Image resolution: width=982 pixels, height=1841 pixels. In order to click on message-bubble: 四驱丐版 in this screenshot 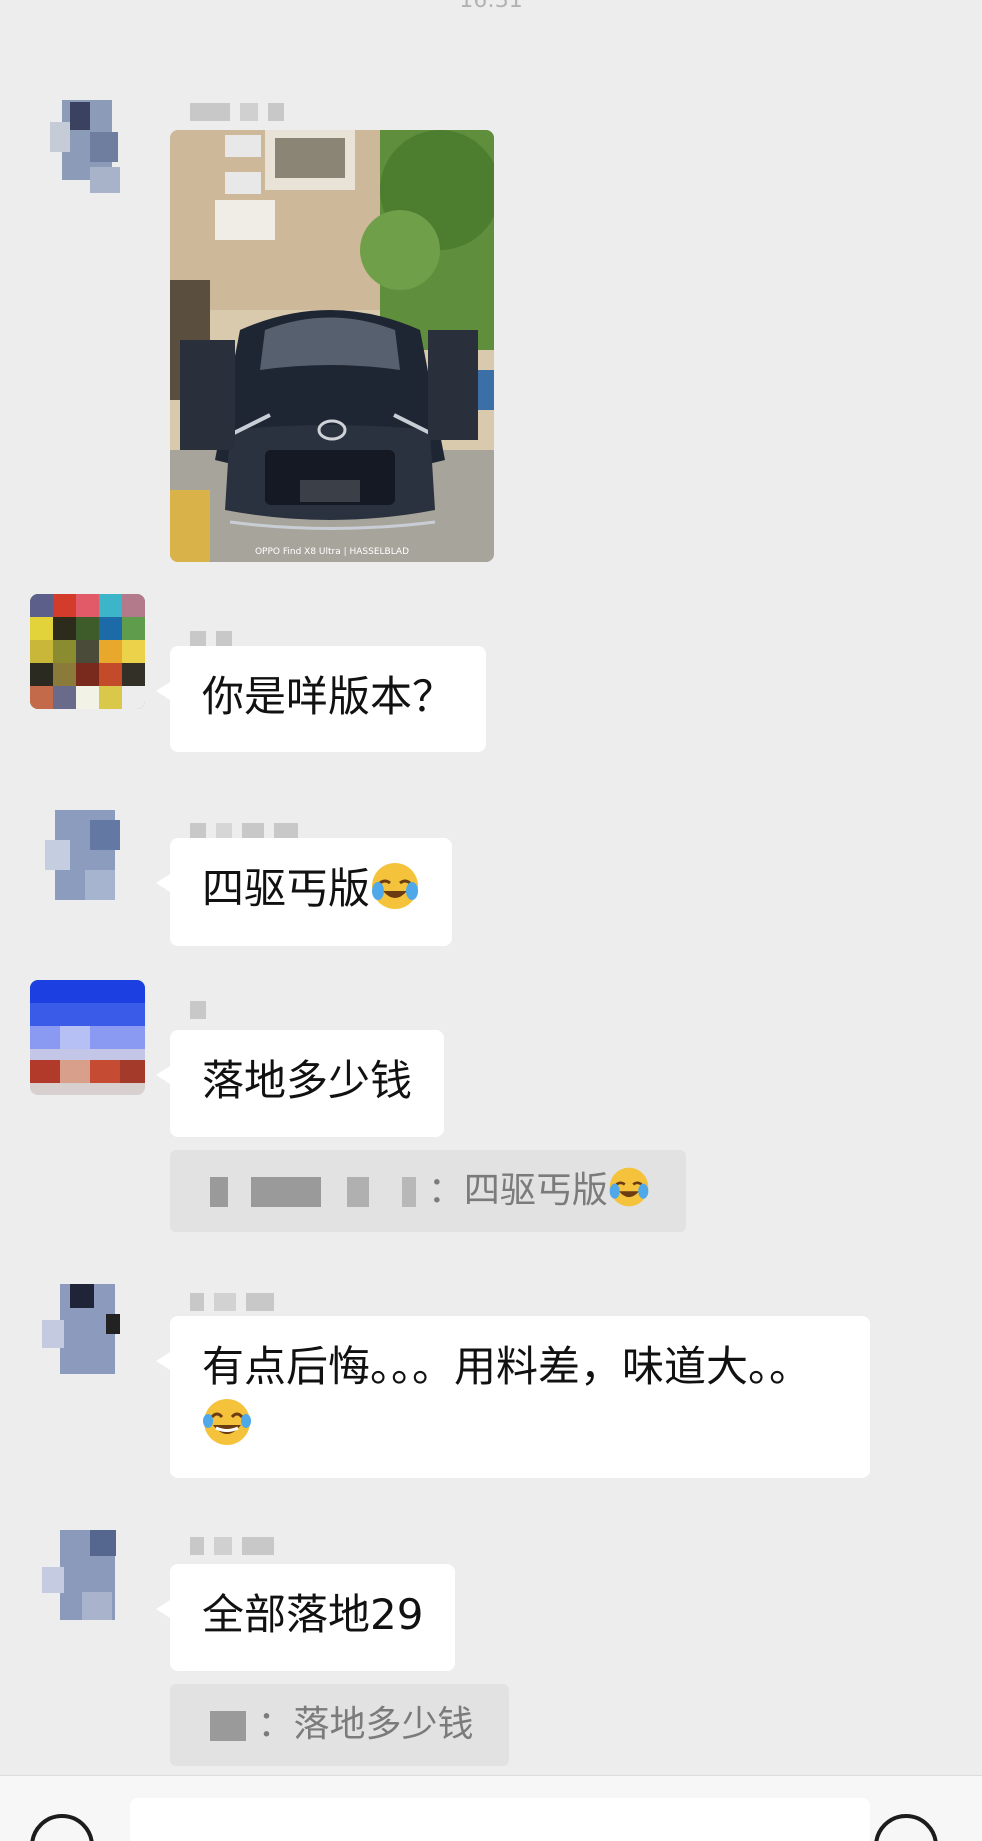, I will do `click(304, 892)`.